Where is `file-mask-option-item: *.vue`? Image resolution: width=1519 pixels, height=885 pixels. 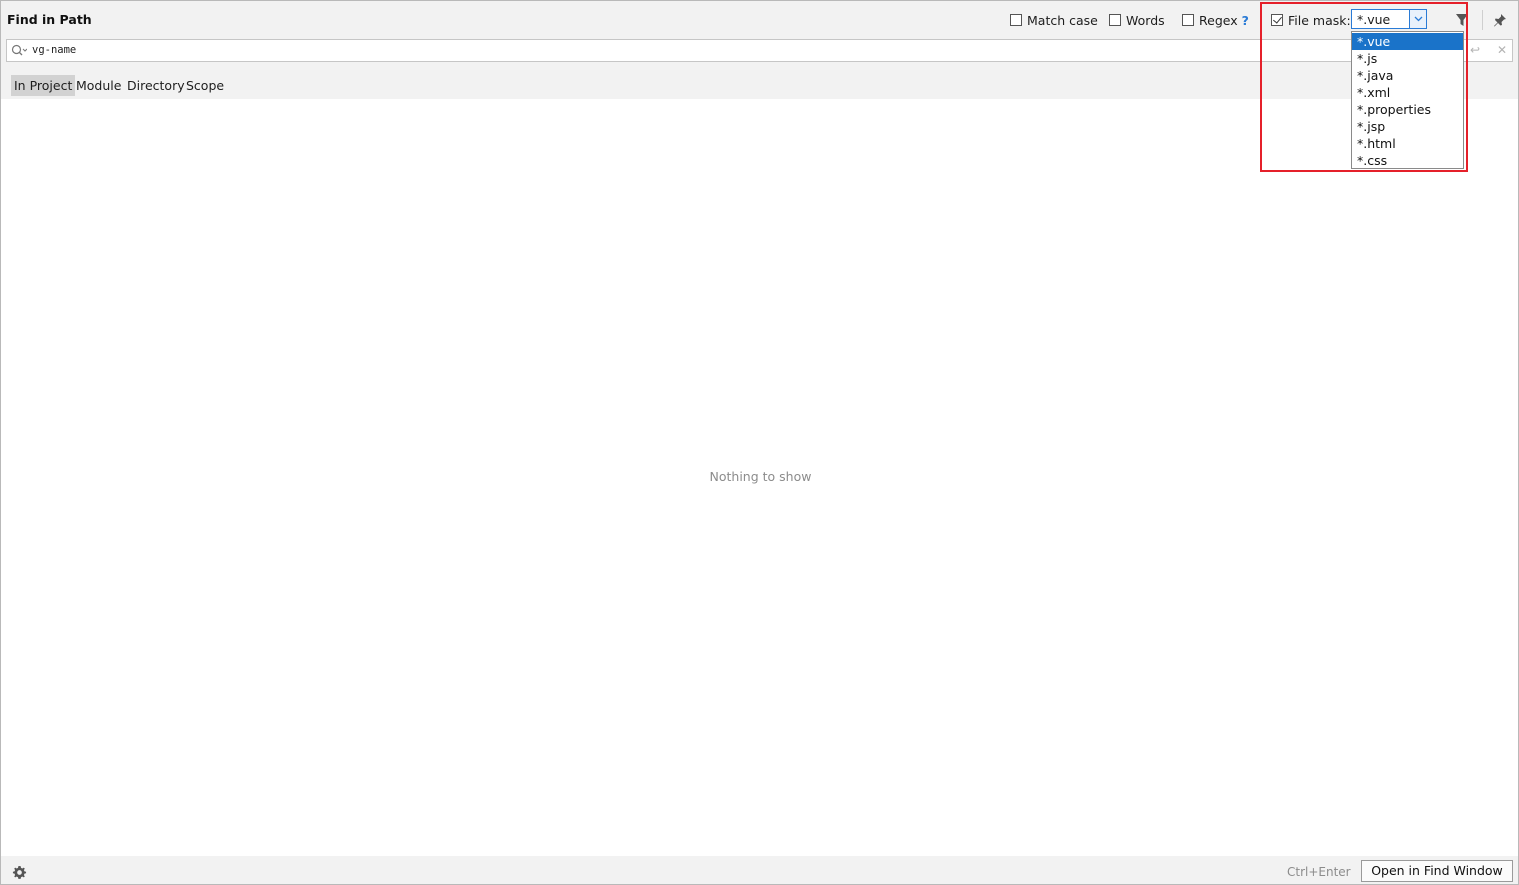 file-mask-option-item: *.vue is located at coordinates (1407, 41).